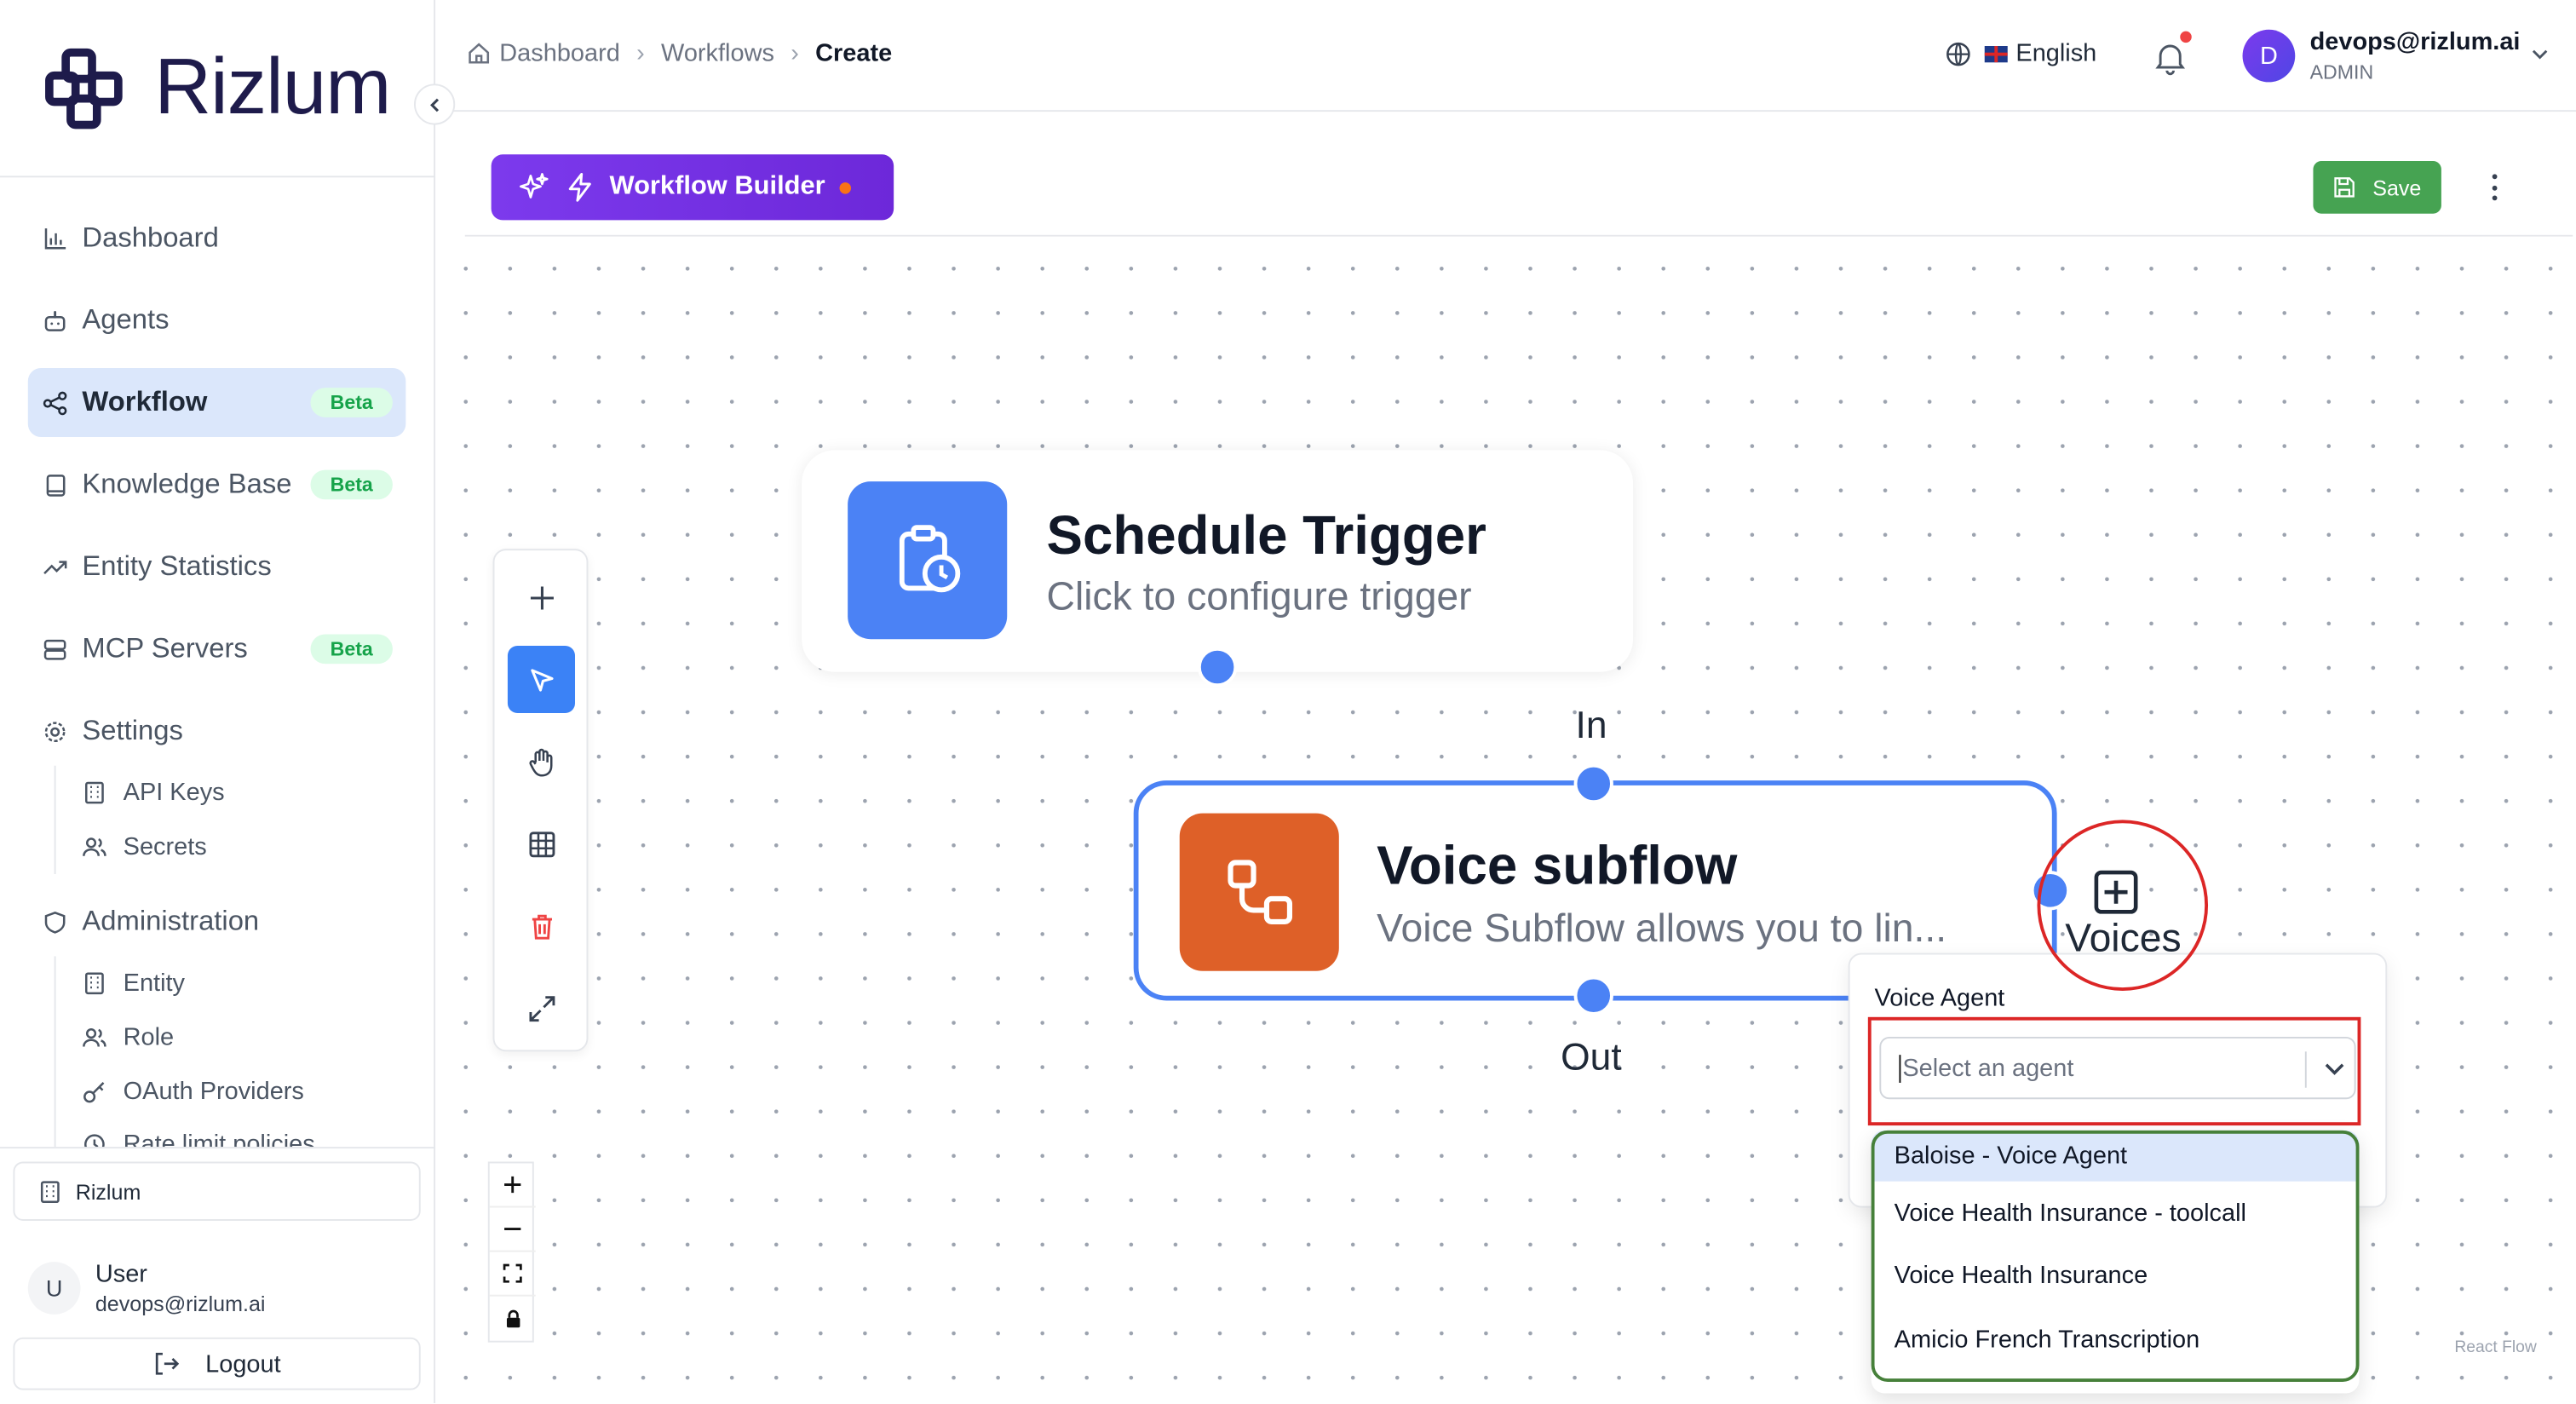  Describe the element at coordinates (108, 1191) in the screenshot. I see `organization-name: Rizlum` at that location.